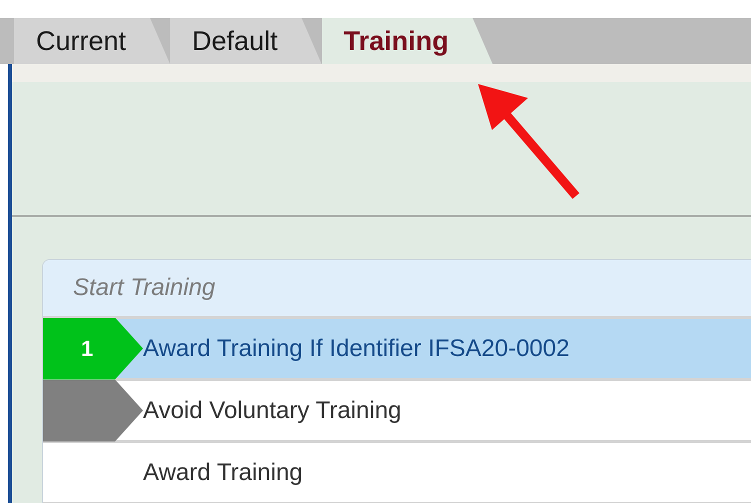 The image size is (751, 503). I want to click on tab: Training, so click(407, 41).